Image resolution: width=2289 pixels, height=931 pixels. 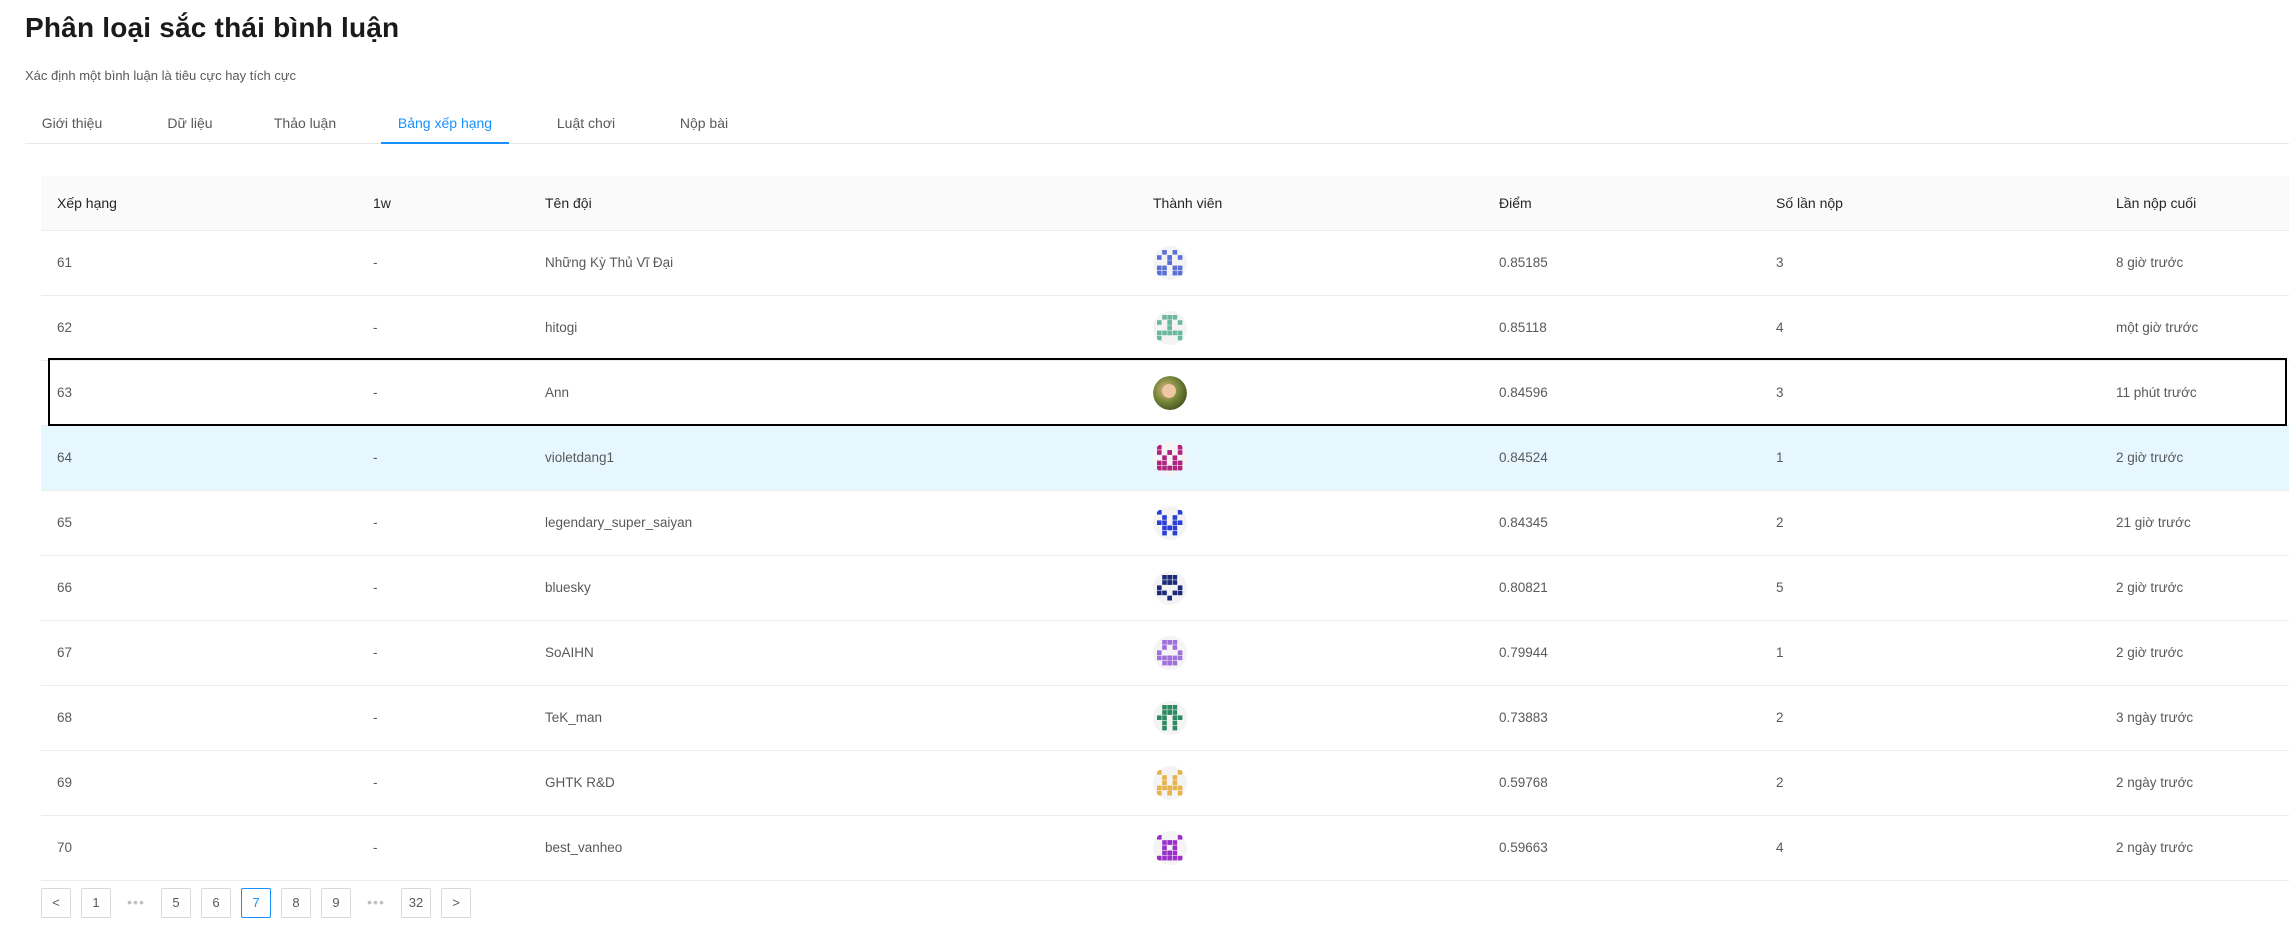 What do you see at coordinates (456, 903) in the screenshot?
I see `next-page-button: >` at bounding box center [456, 903].